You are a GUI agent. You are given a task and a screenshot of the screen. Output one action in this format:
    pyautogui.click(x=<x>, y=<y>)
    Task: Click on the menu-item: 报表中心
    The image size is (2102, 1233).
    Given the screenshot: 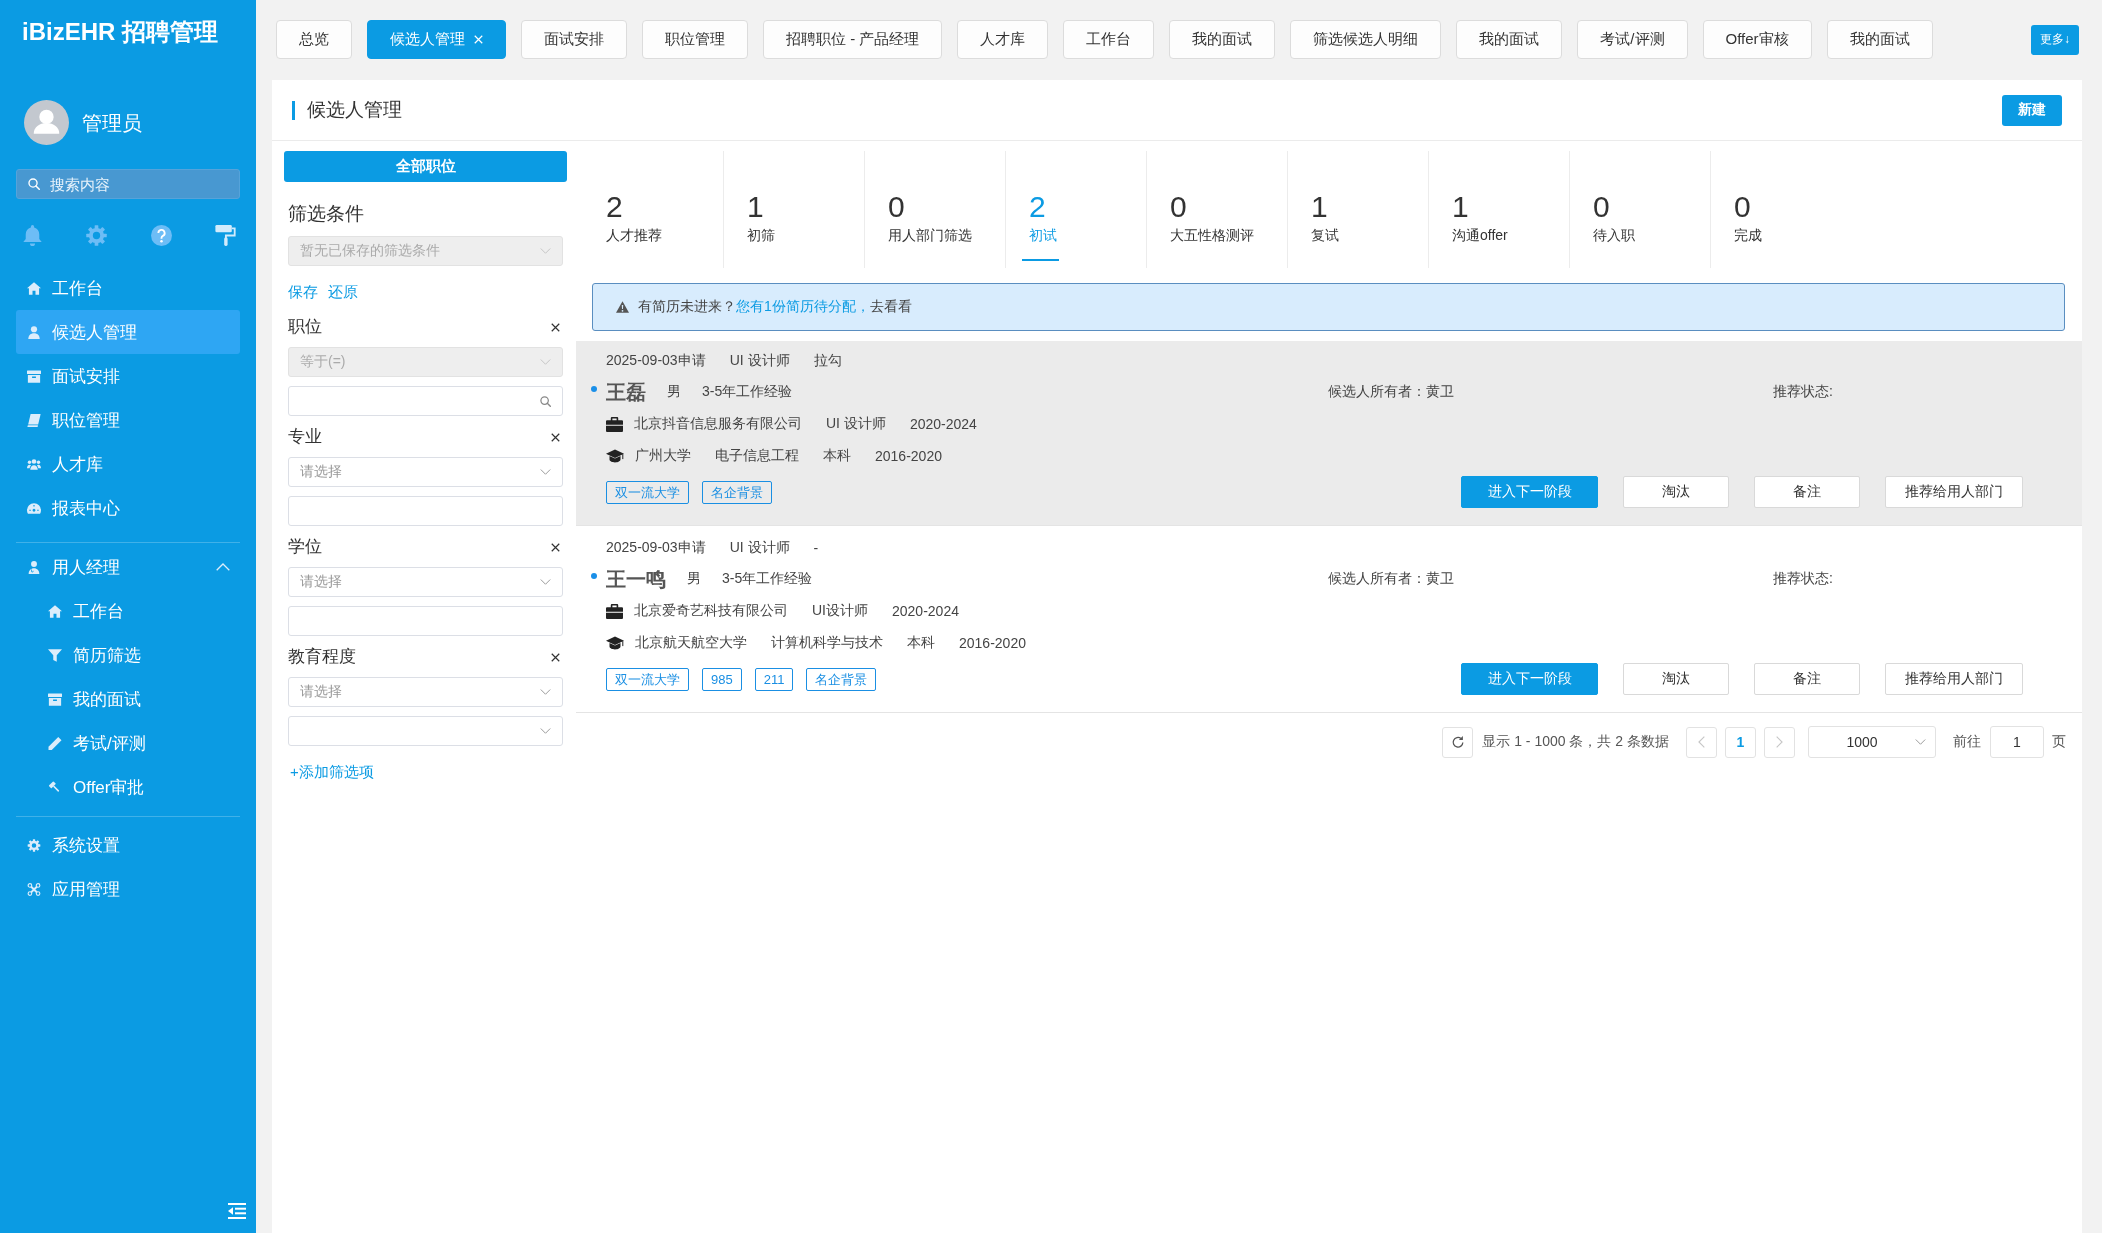 What is the action you would take?
    pyautogui.click(x=128, y=508)
    